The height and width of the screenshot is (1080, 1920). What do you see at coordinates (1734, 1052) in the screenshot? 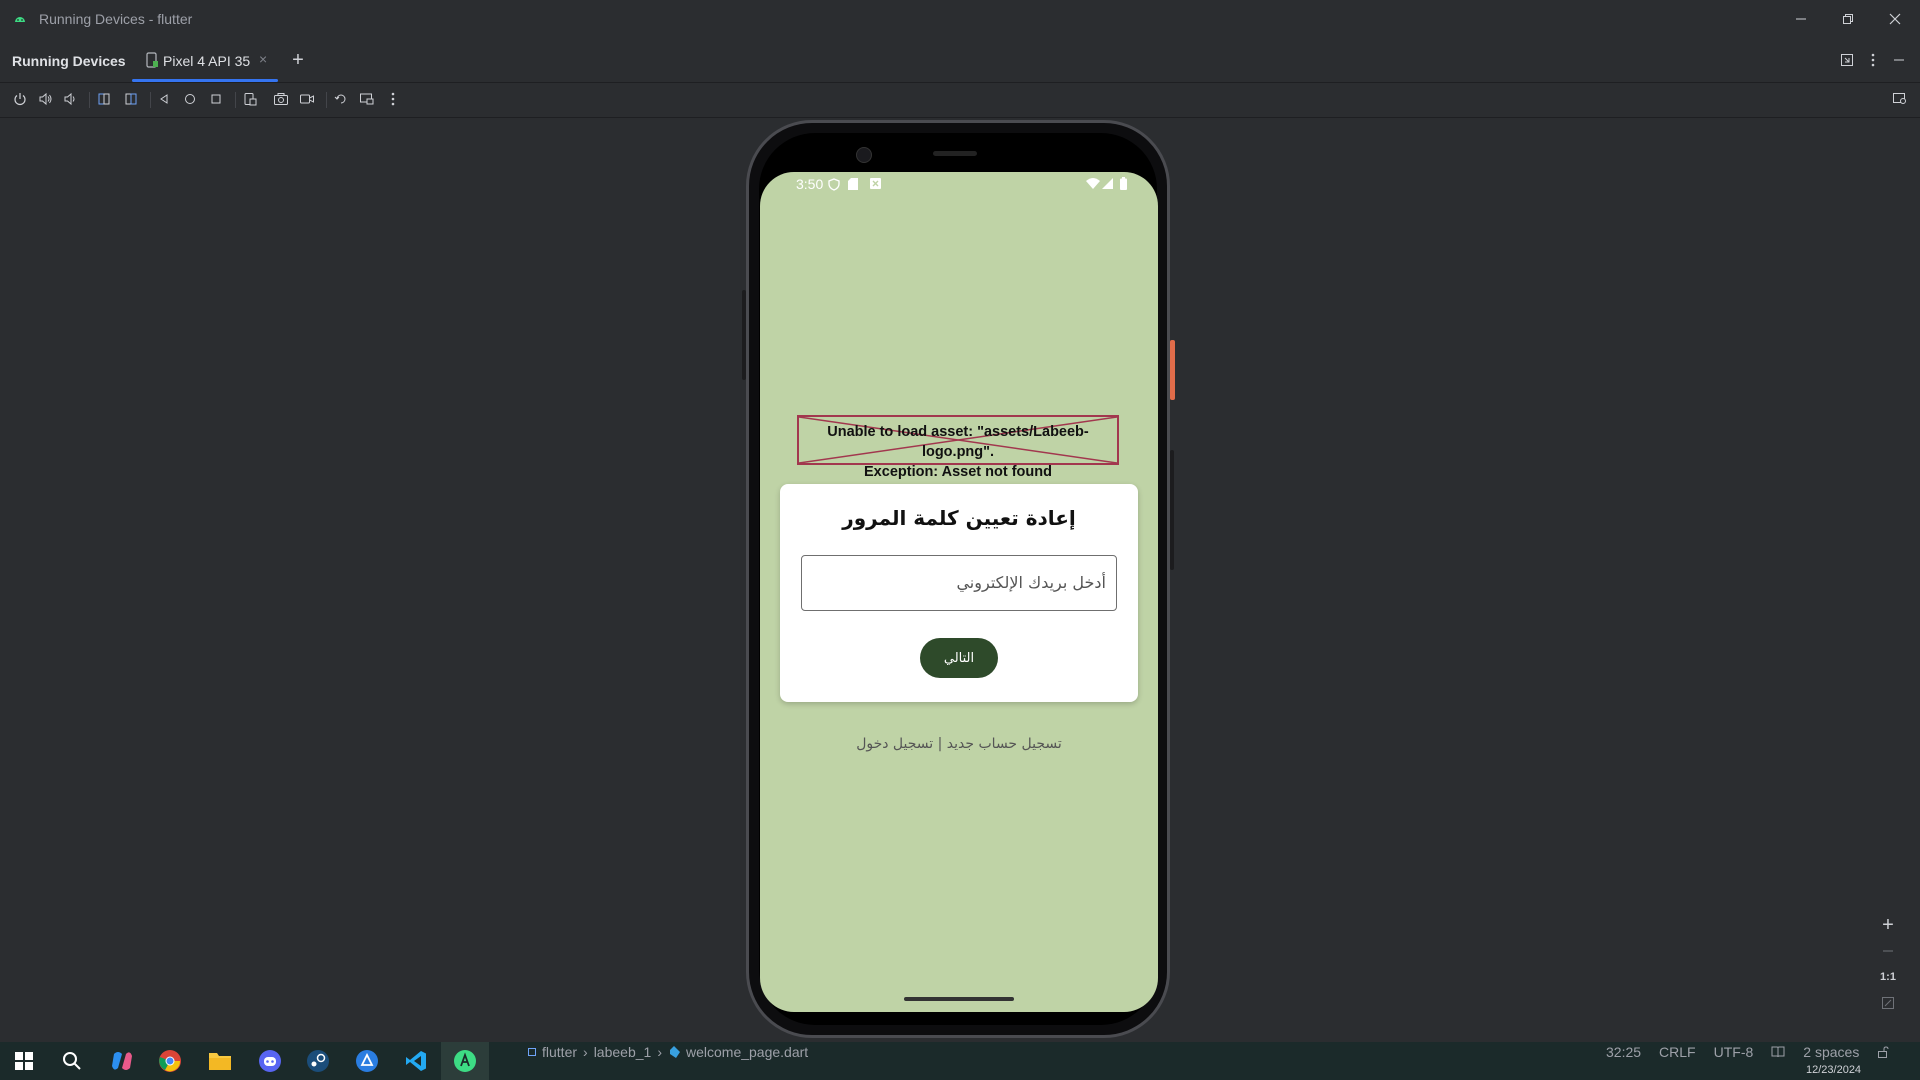
I see `file-encoding: UTF-8` at bounding box center [1734, 1052].